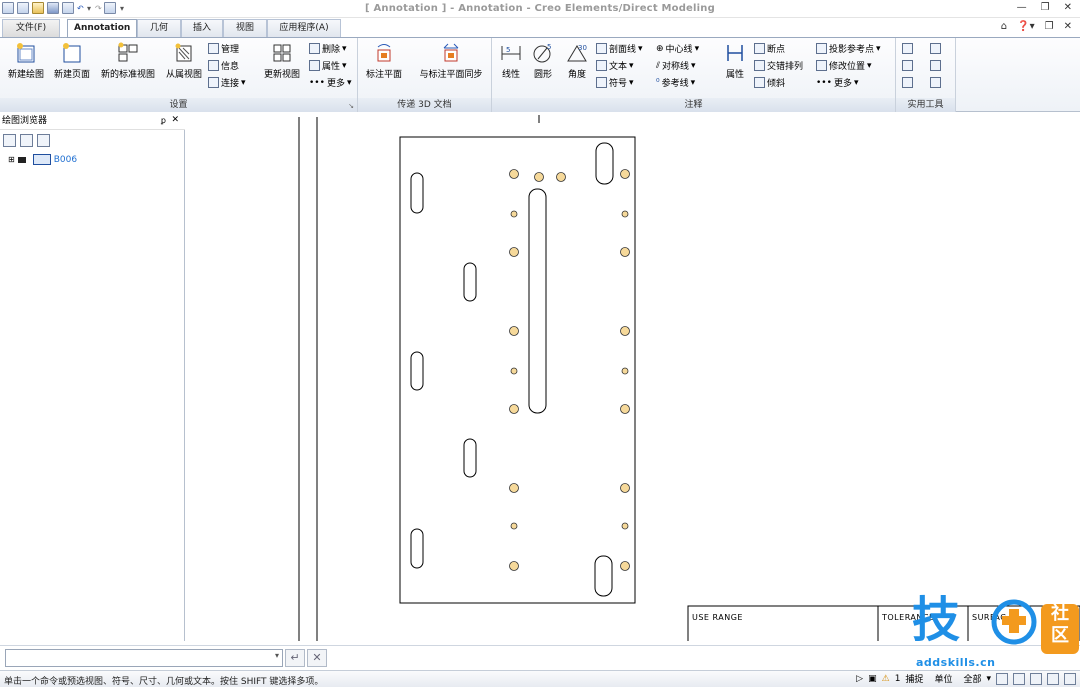 This screenshot has width=1080, height=687. I want to click on collapse-ribbon-icon: ⌂, so click(1004, 26).